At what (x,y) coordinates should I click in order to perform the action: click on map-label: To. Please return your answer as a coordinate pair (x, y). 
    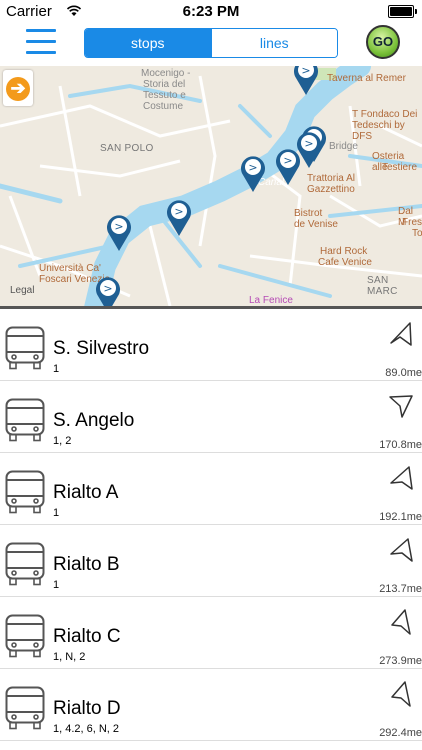
    Looking at the image, I should click on (417, 233).